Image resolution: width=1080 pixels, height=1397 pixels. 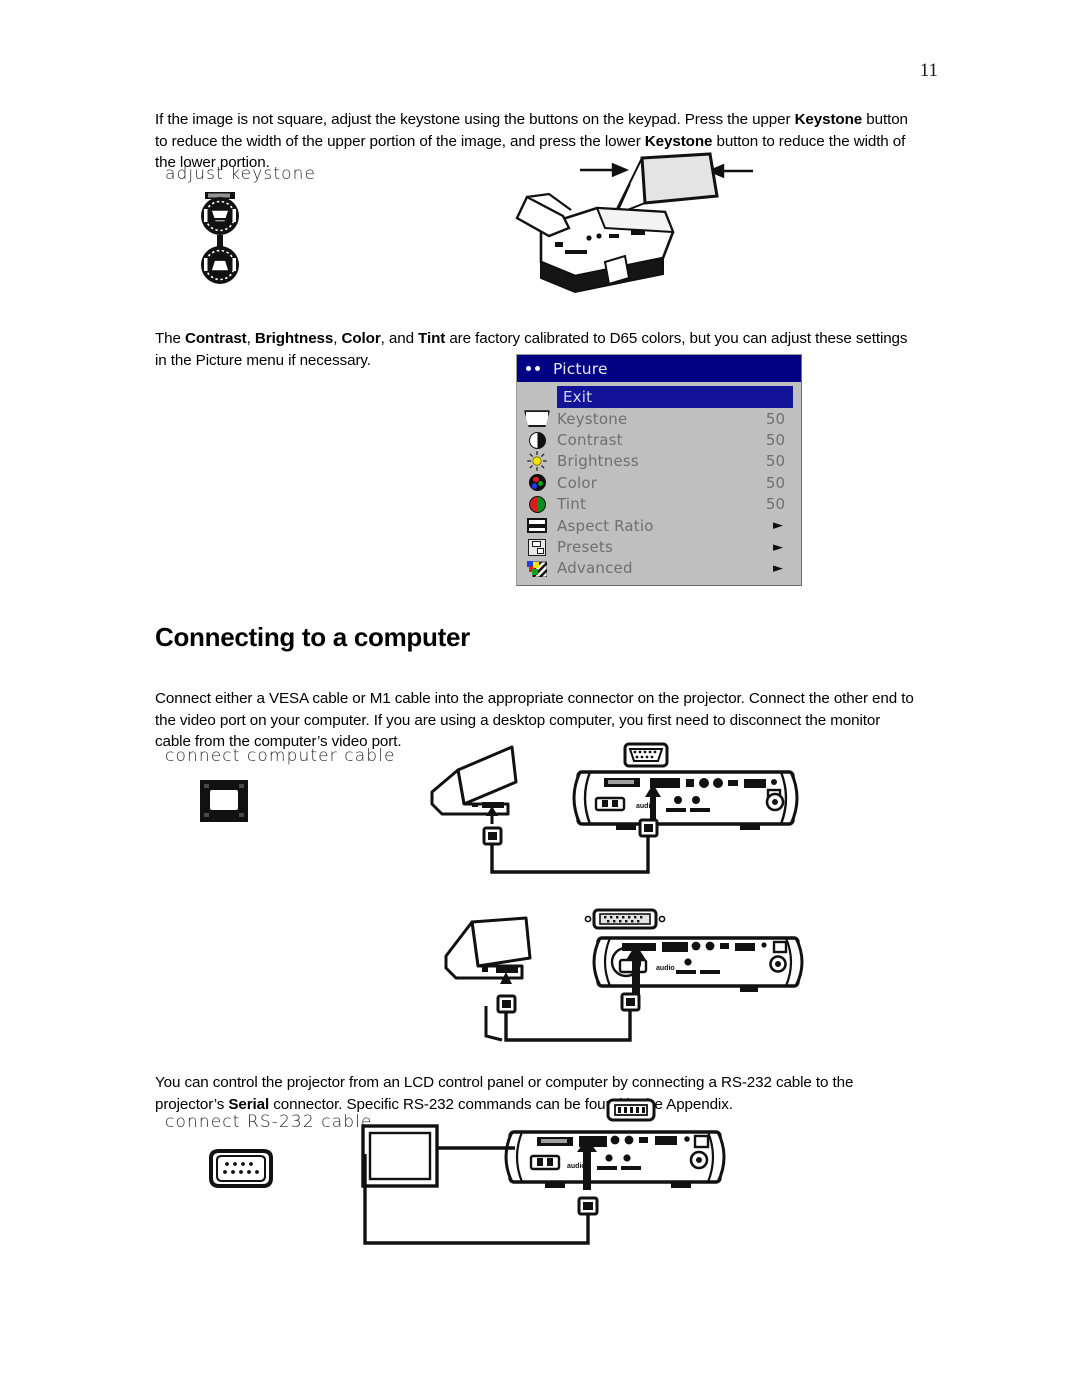 What do you see at coordinates (659, 368) in the screenshot?
I see `osd-title-bar: Picture` at bounding box center [659, 368].